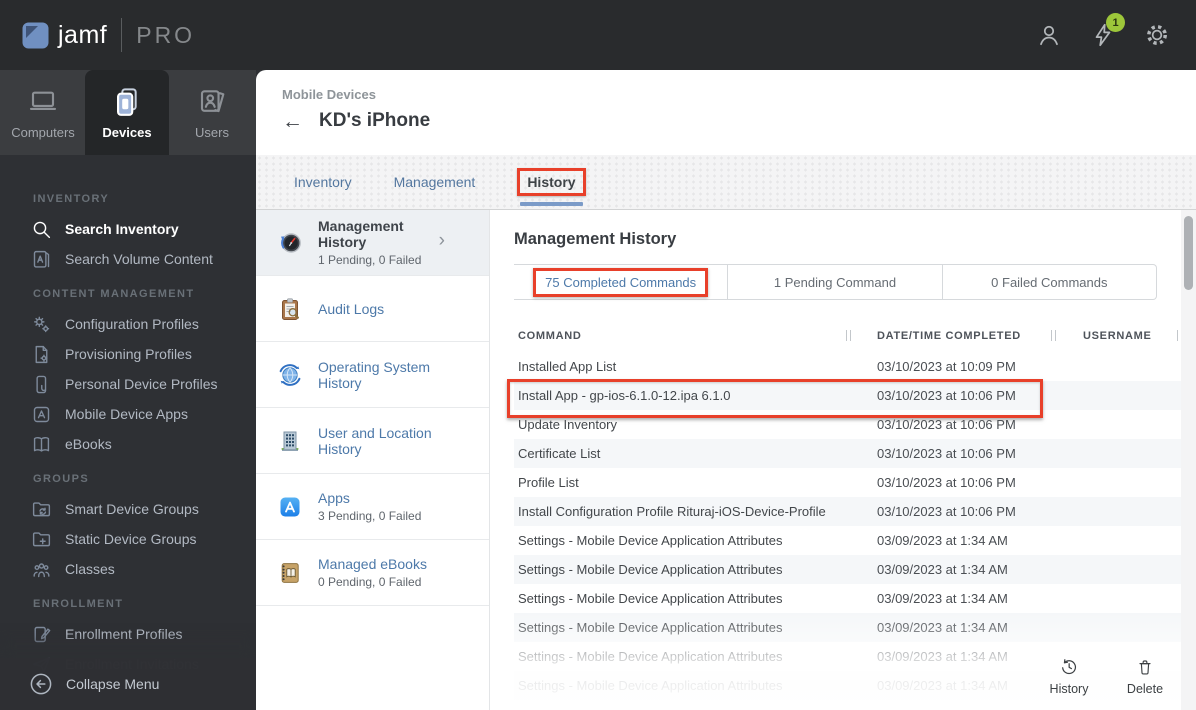 Image resolution: width=1196 pixels, height=710 pixels. Describe the element at coordinates (128, 569) in the screenshot. I see `sidebar-item: Classes` at that location.